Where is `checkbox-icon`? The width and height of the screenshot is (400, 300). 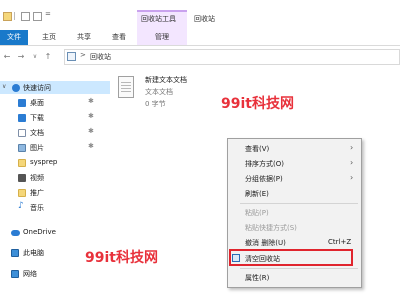
checkbox-icon is located at coordinates (25, 16).